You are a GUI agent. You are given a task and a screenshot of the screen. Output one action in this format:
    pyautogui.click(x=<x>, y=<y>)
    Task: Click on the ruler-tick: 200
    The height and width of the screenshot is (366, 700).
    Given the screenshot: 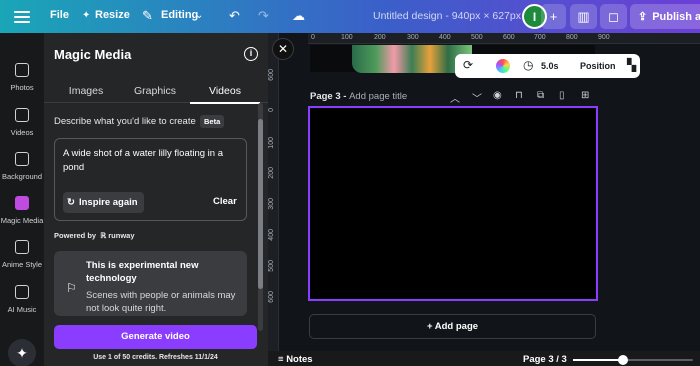 What is the action you would take?
    pyautogui.click(x=380, y=37)
    